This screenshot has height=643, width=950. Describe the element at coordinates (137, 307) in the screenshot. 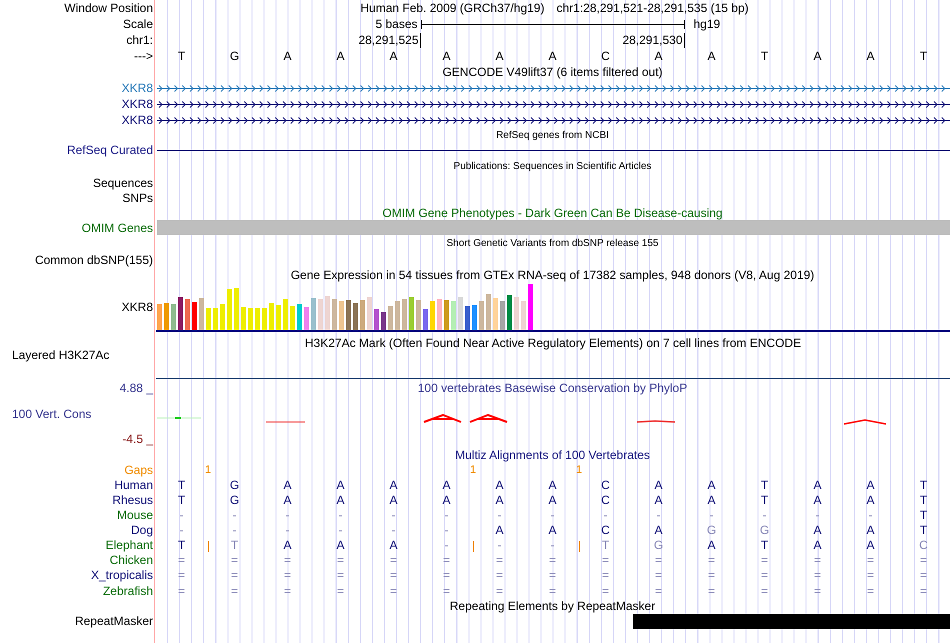

I see `track-label: XKR8` at that location.